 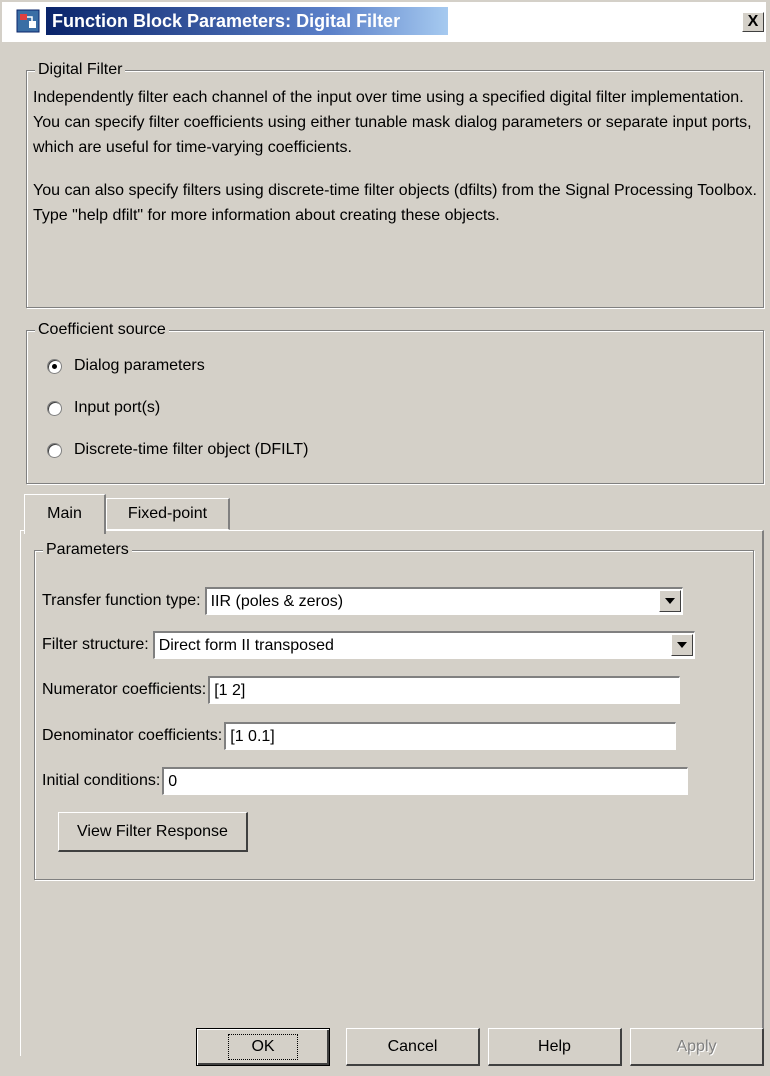 I want to click on apply-button-label: Apply, so click(x=696, y=1046).